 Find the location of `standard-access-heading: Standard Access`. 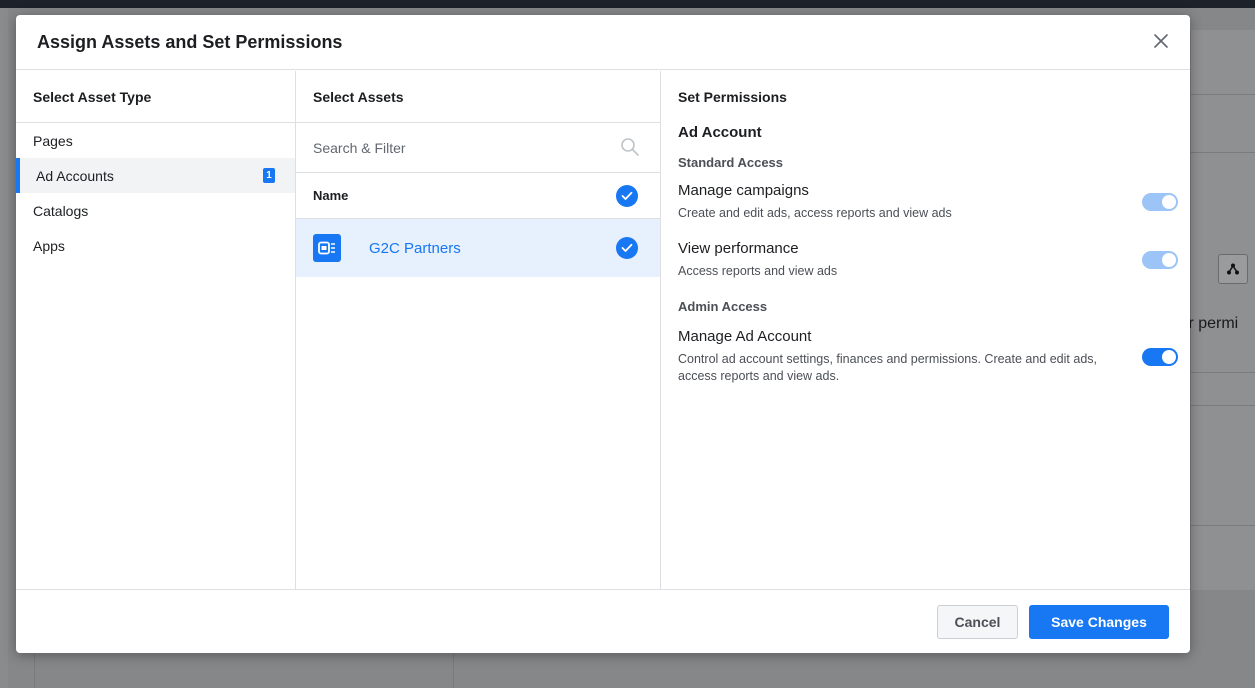

standard-access-heading: Standard Access is located at coordinates (731, 162).